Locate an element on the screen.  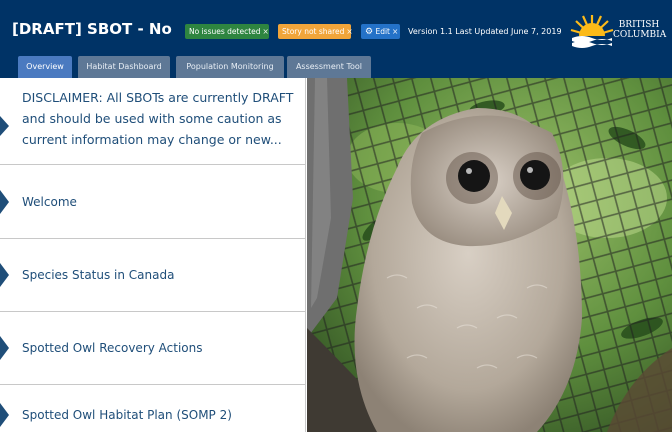
tab-population-monitoring: Population Monitoring is located at coordinates (230, 67).